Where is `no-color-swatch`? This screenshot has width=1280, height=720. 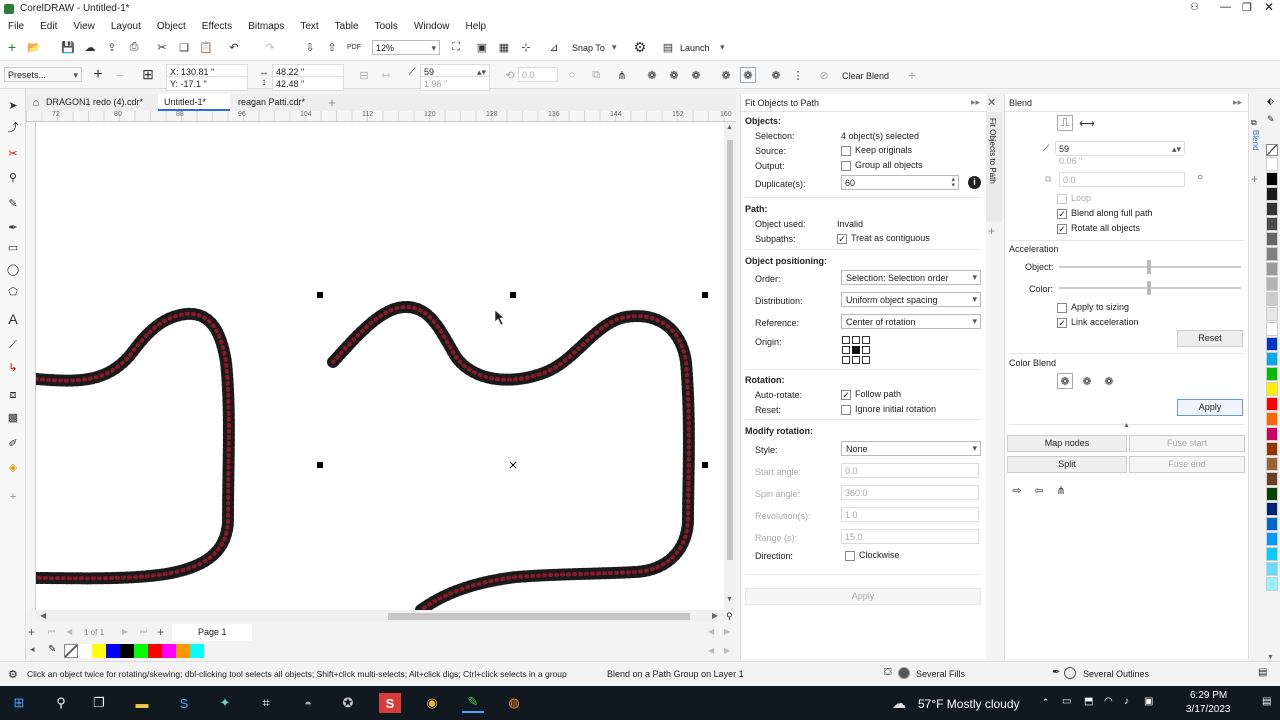 no-color-swatch is located at coordinates (71, 651).